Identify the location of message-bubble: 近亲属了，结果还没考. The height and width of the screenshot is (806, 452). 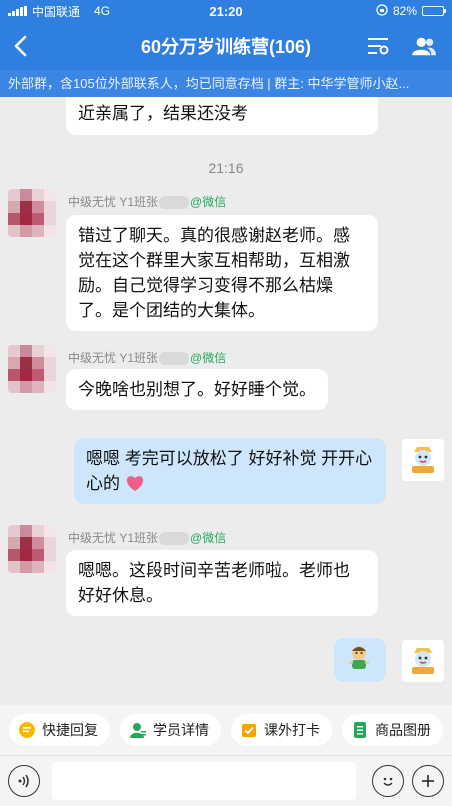
(222, 116).